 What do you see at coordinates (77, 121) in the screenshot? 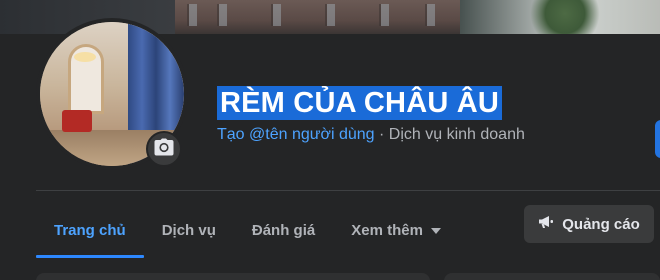
I see `avatar-red-object` at bounding box center [77, 121].